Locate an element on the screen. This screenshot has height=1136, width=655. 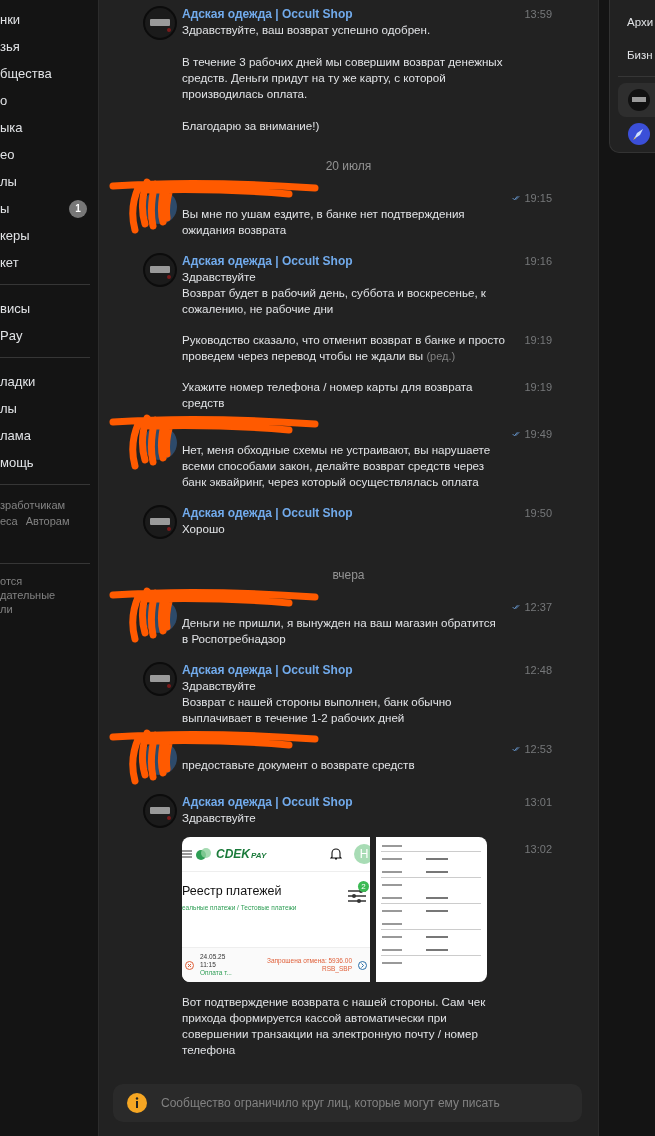
message-time: 19:50 is located at coordinates (538, 513).